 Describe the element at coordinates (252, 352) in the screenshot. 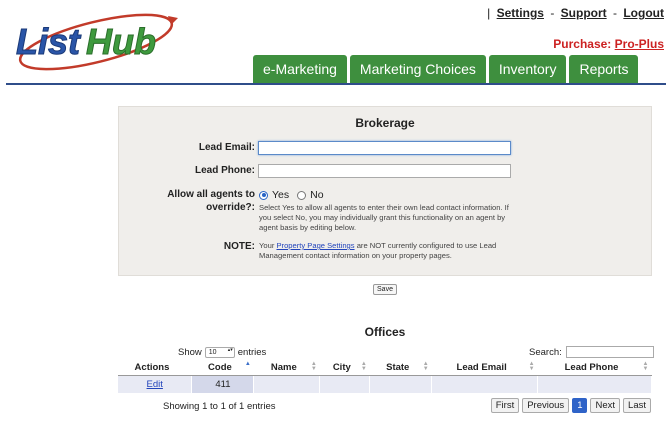

I see `entries-label: entries` at that location.